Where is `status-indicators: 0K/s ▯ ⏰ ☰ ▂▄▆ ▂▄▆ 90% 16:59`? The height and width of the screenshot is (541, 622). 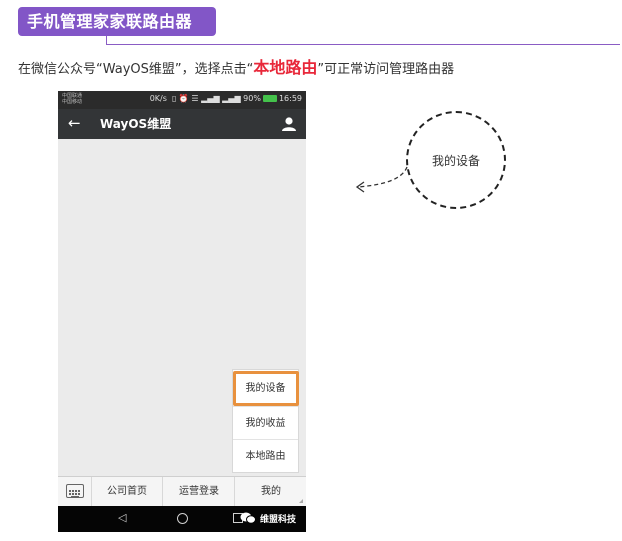 status-indicators: 0K/s ▯ ⏰ ☰ ▂▄▆ ▂▄▆ 90% 16:59 is located at coordinates (226, 99).